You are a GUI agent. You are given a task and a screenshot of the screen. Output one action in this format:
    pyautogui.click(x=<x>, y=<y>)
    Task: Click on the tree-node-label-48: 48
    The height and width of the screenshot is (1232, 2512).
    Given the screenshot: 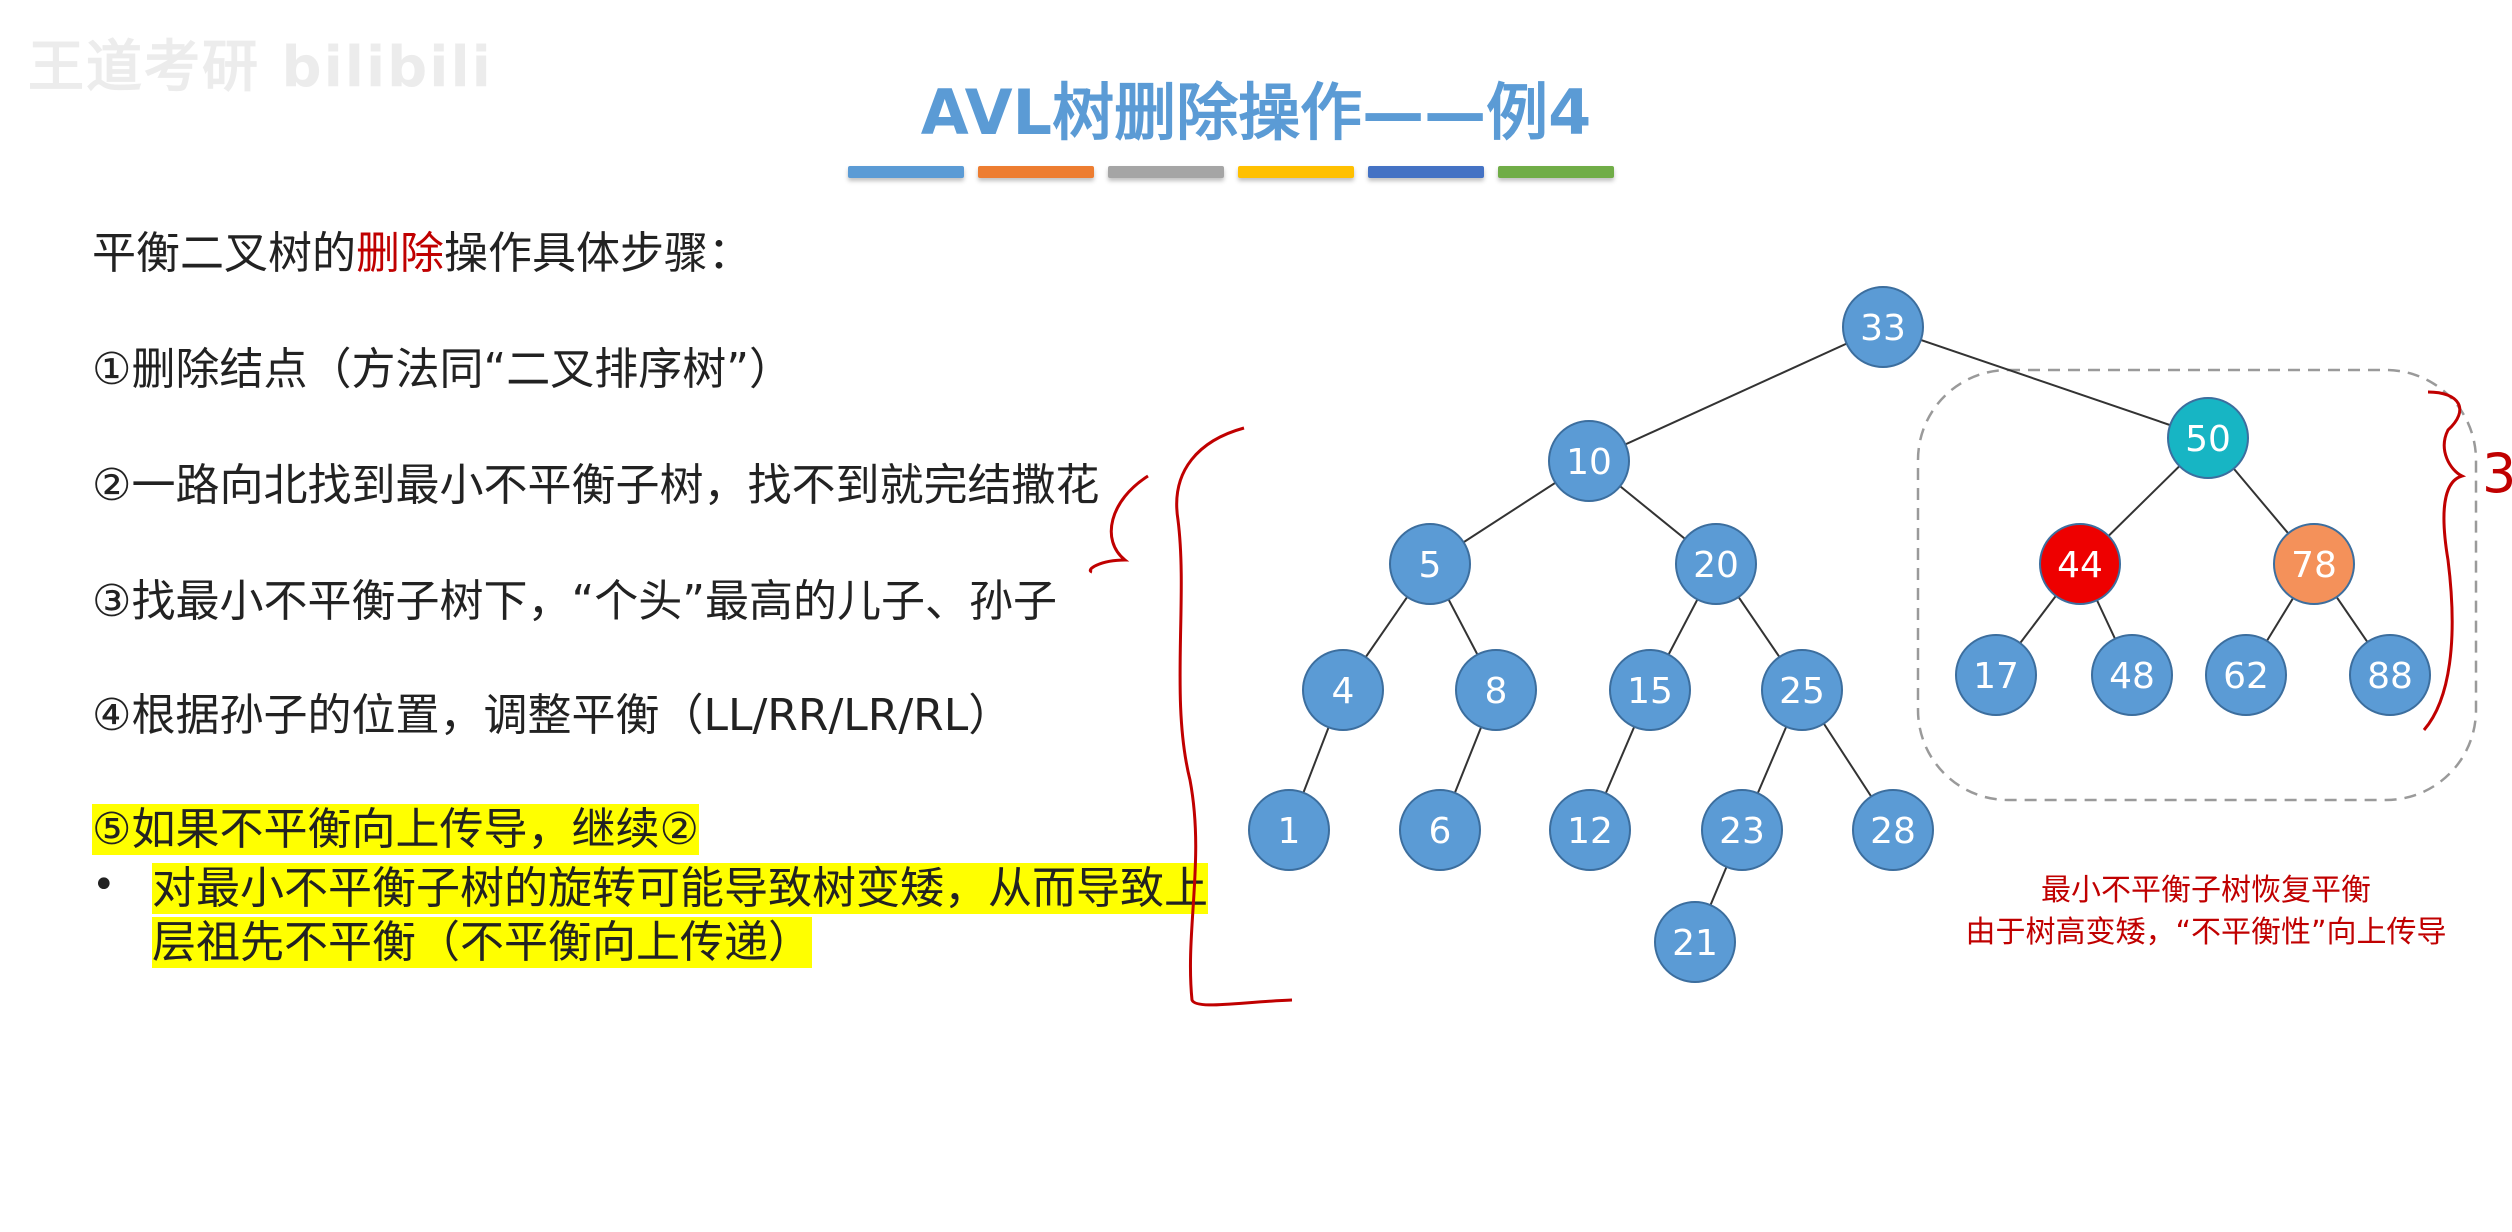 What is the action you would take?
    pyautogui.click(x=2132, y=676)
    